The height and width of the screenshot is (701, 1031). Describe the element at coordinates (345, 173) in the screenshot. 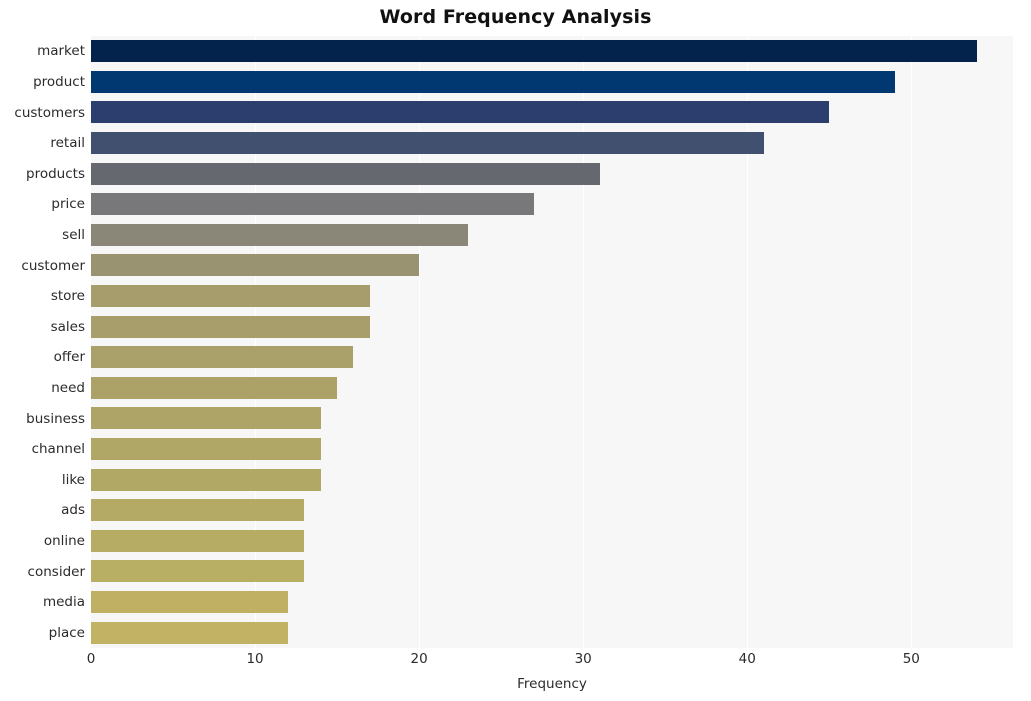

I see `bar-products` at that location.